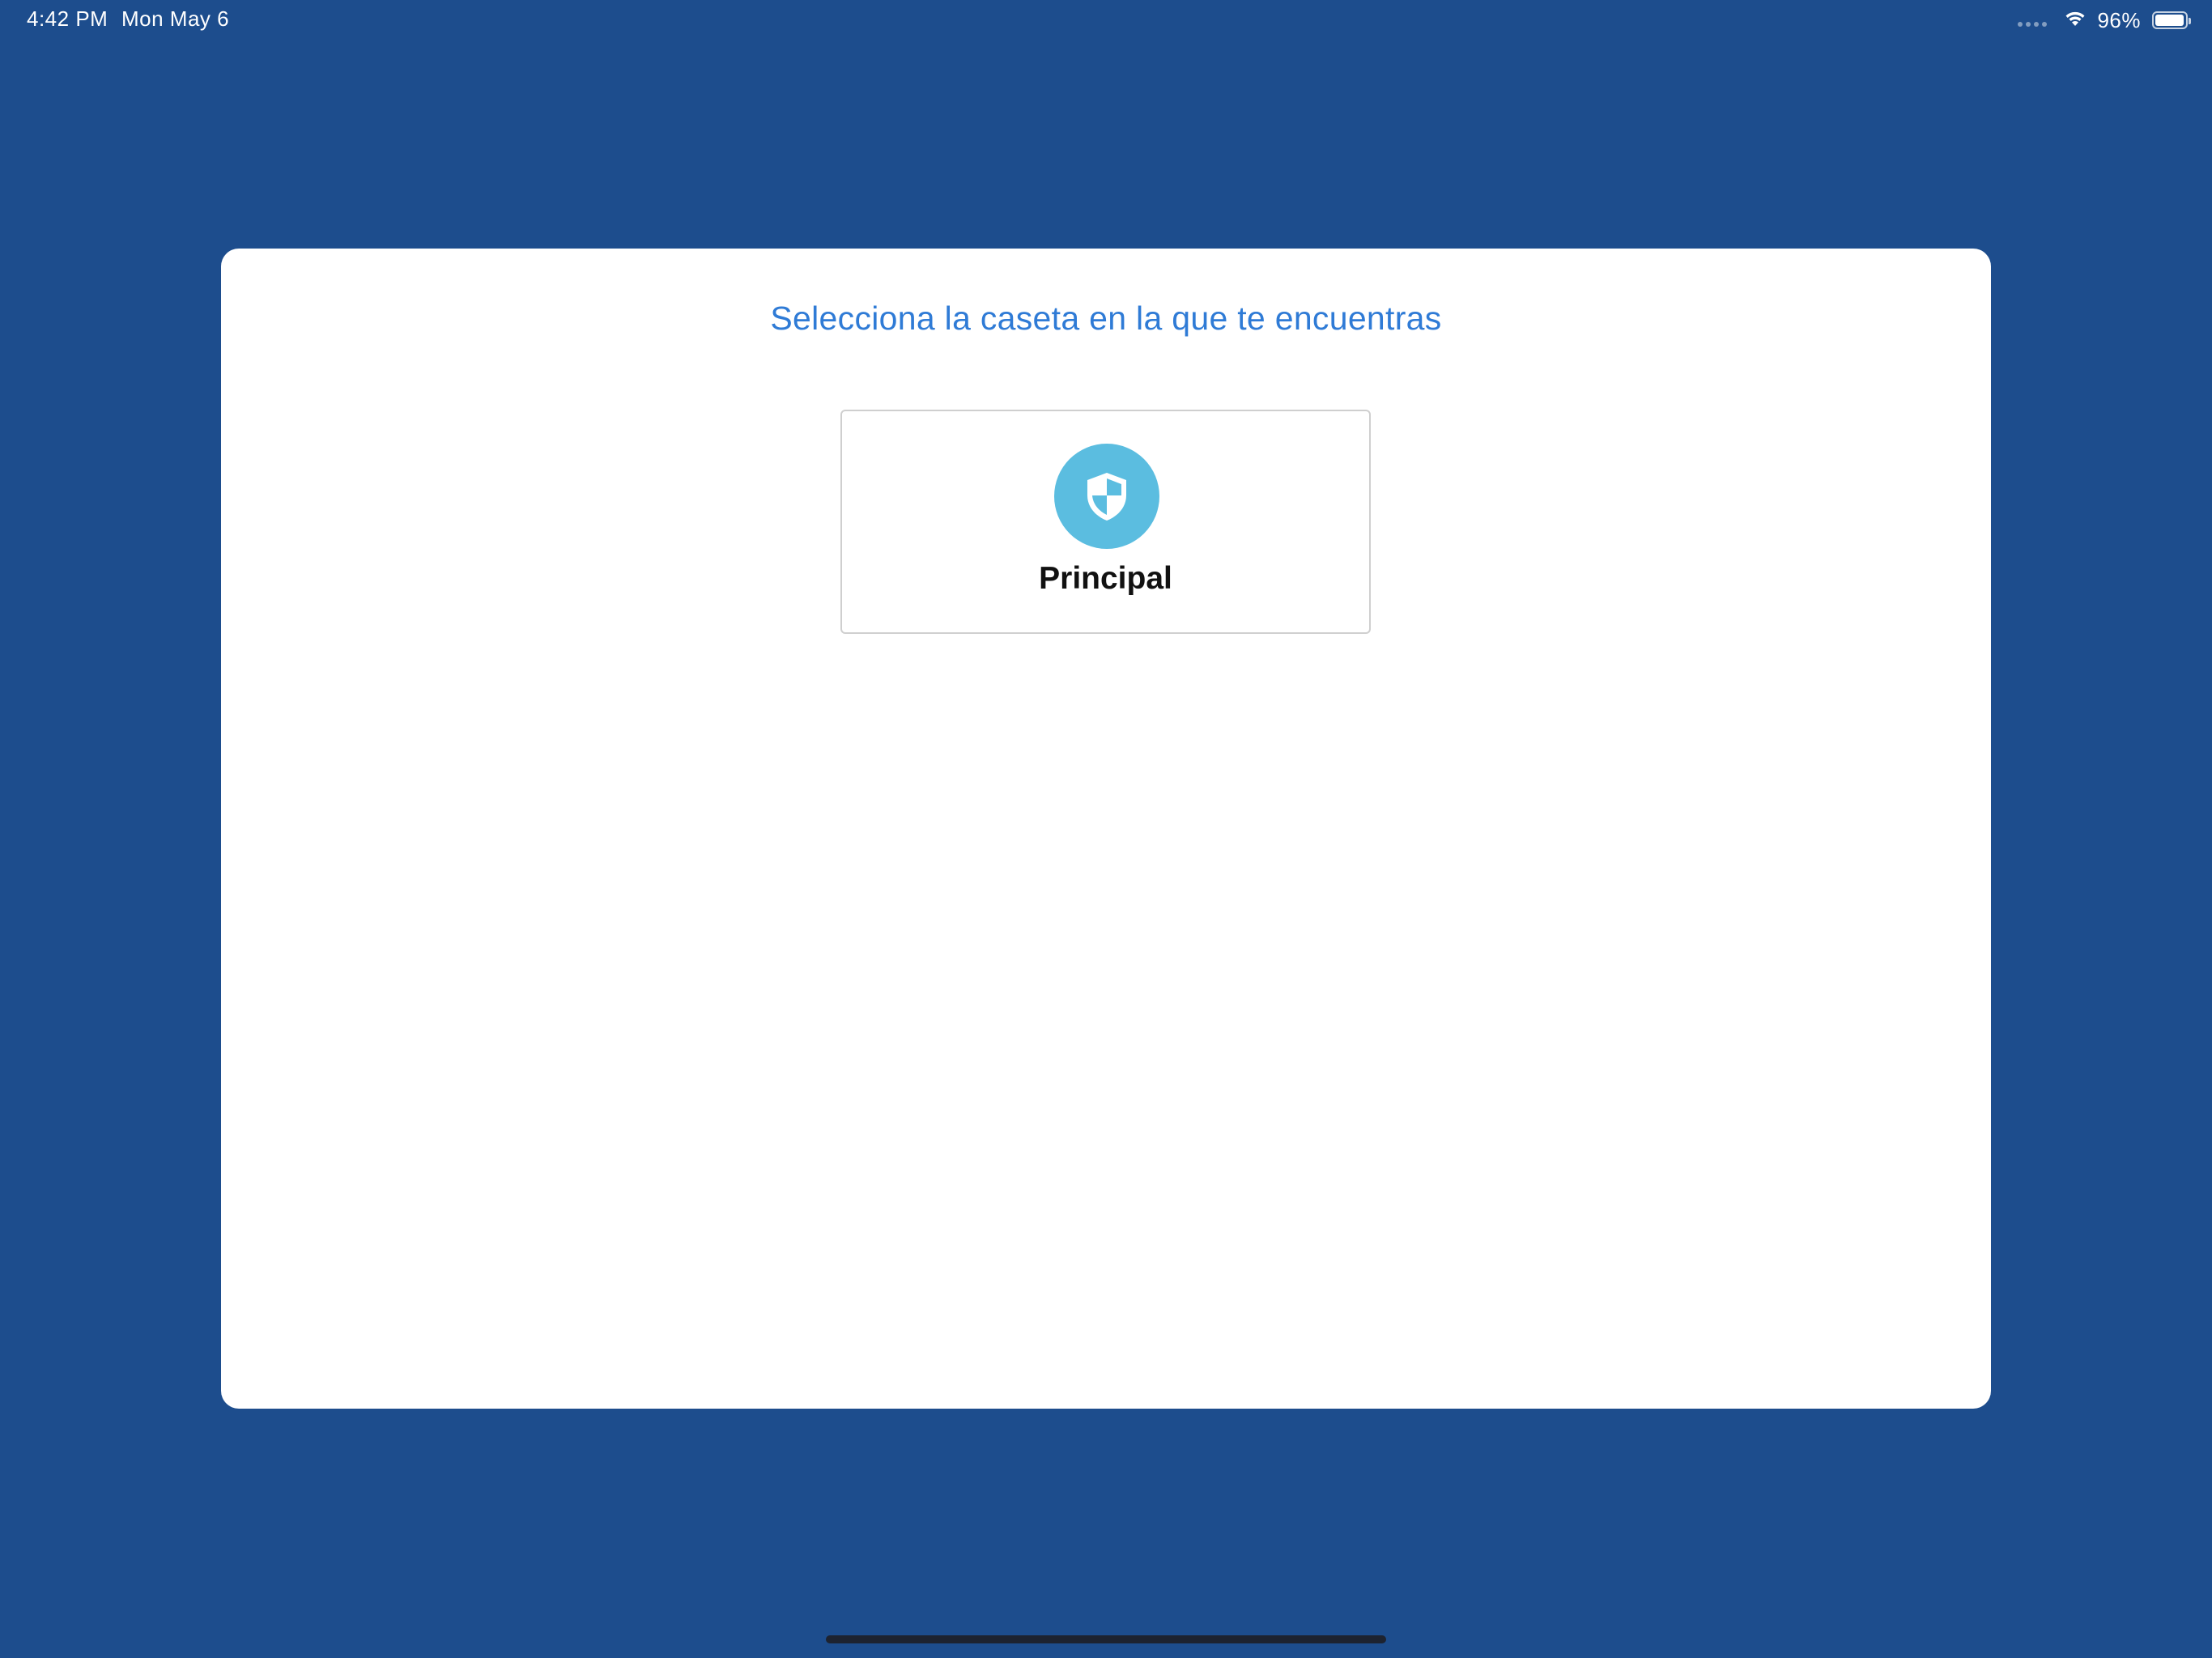 The width and height of the screenshot is (2212, 1658). I want to click on battery-percent: 96%, so click(2119, 19).